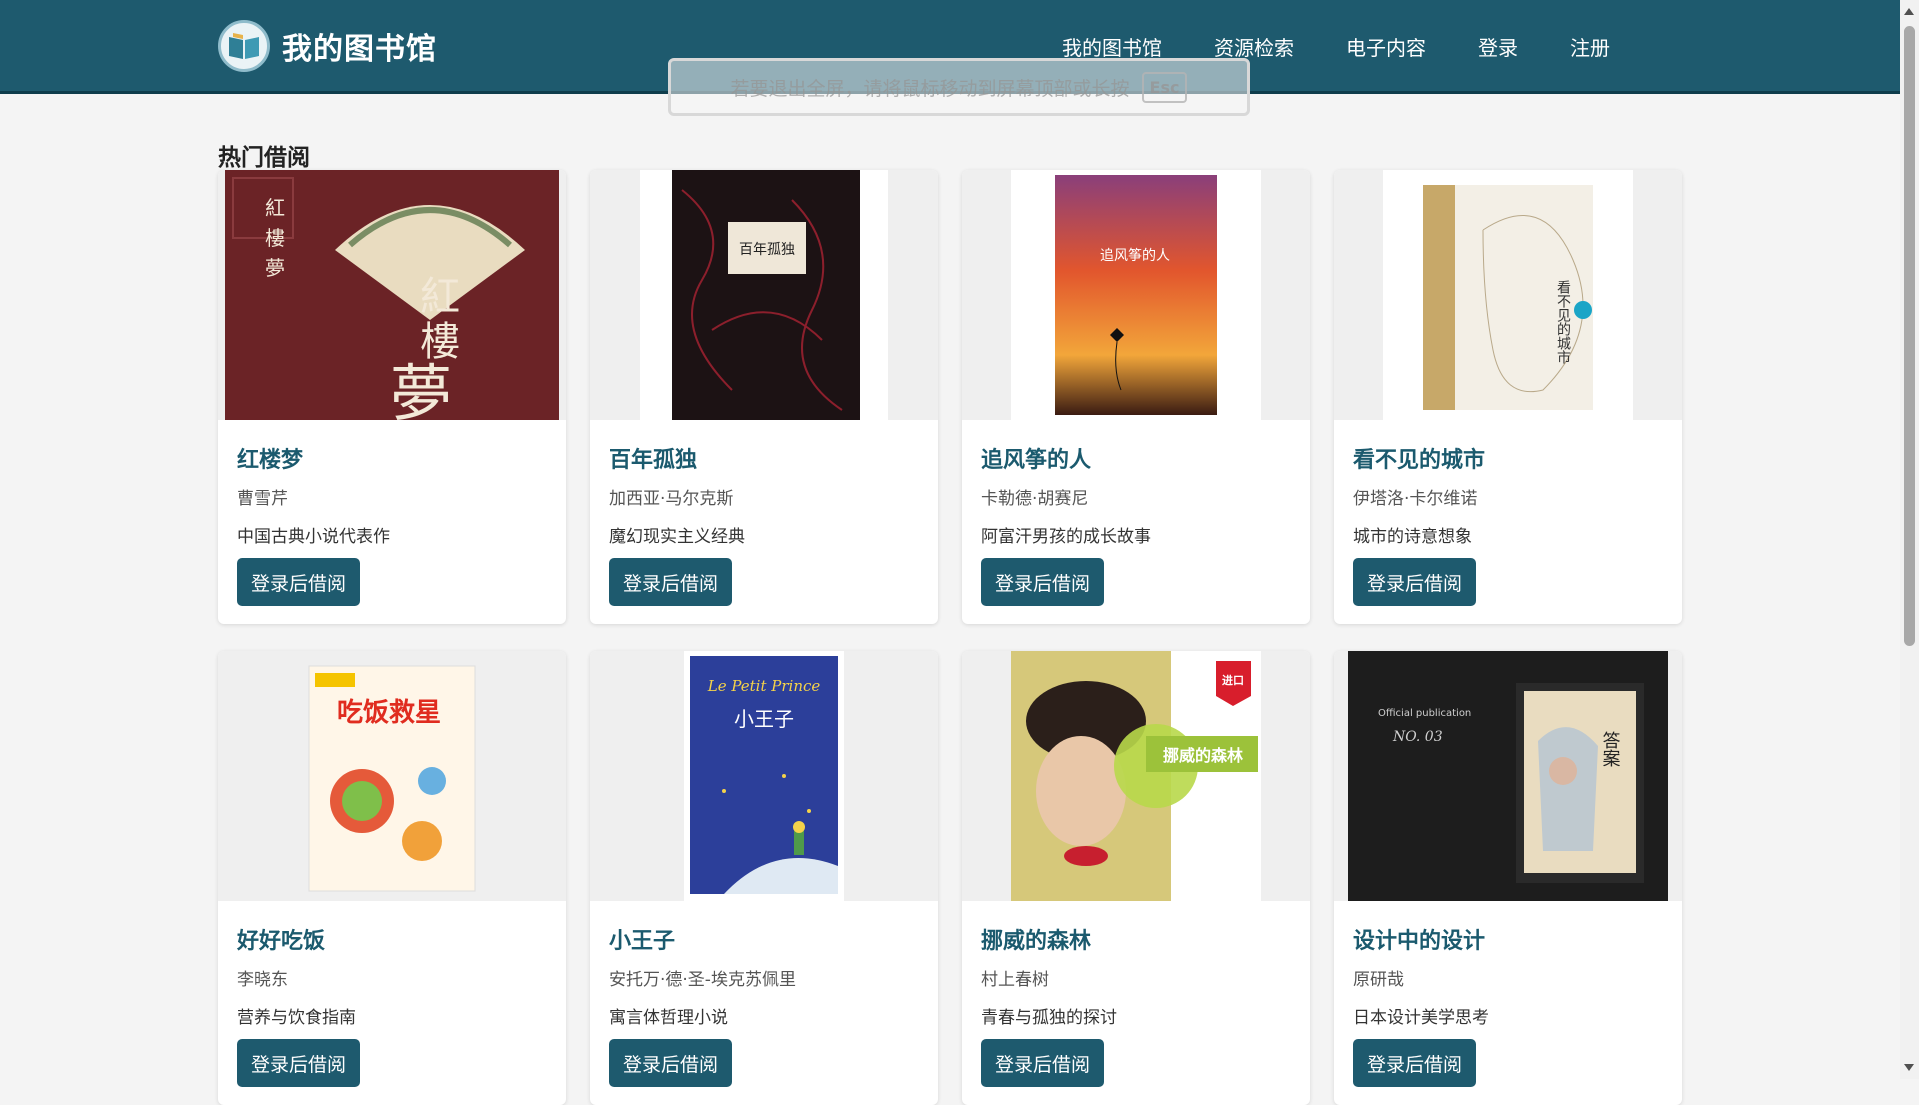 Image resolution: width=1919 pixels, height=1105 pixels. I want to click on book-title: 设计中的设计, so click(1419, 939).